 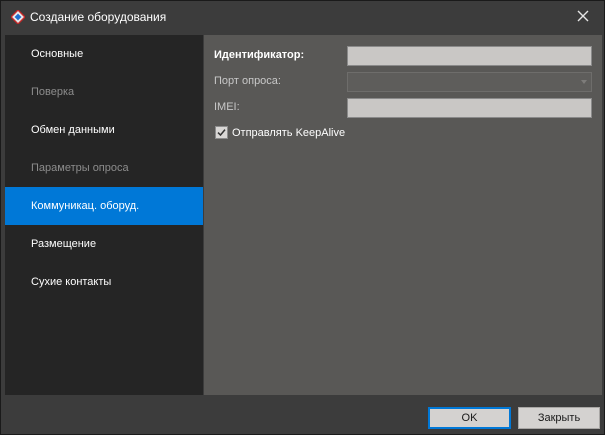 What do you see at coordinates (104, 244) in the screenshot?
I see `sidebar-item-placement: Размещение` at bounding box center [104, 244].